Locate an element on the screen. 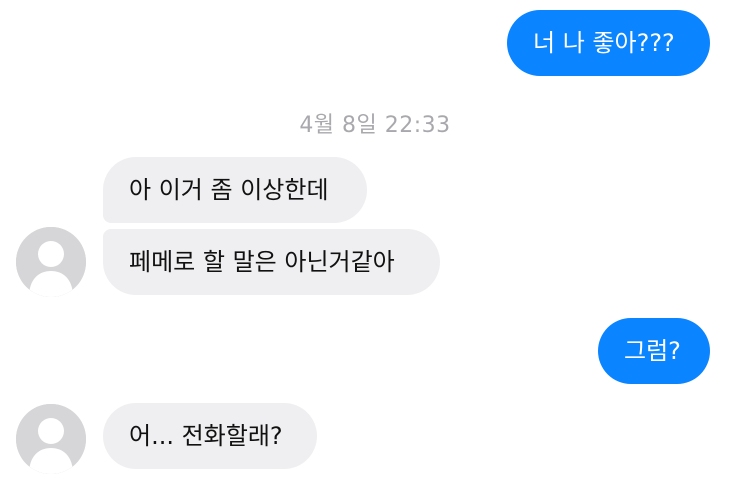 This screenshot has height=490, width=750. incoming-message-bubble: 어... 전화할래? is located at coordinates (210, 436).